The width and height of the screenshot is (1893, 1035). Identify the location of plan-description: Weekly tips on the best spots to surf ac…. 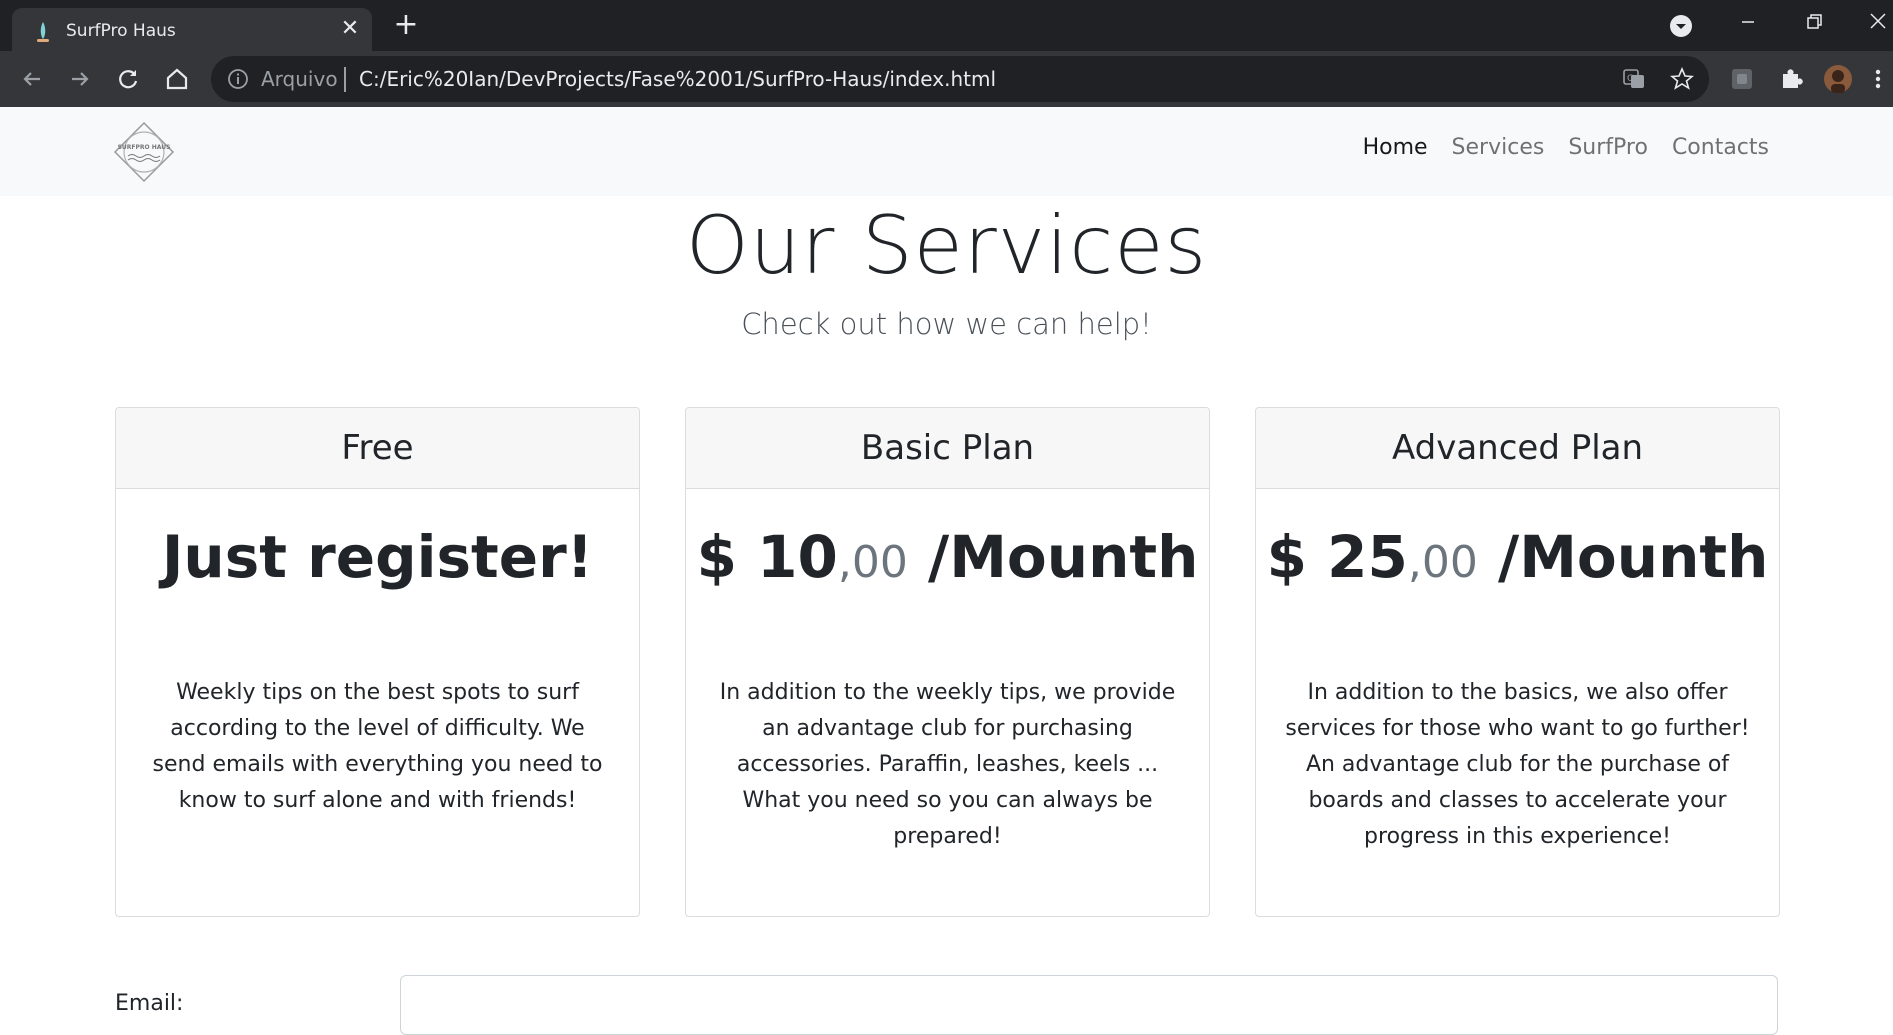
(377, 746).